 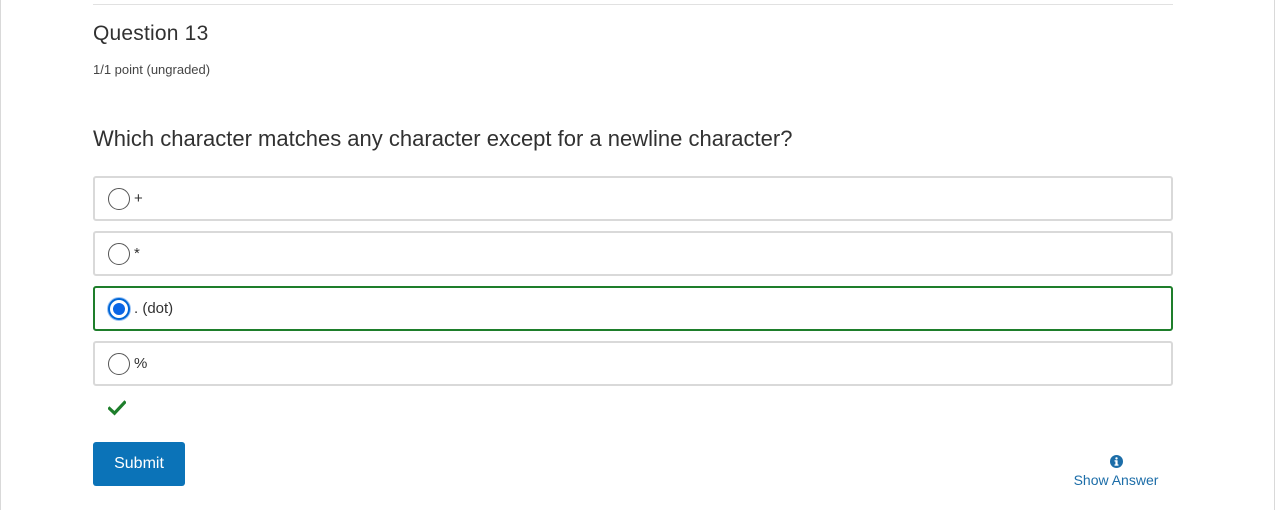 What do you see at coordinates (633, 198) in the screenshot?
I see `option-plus: +` at bounding box center [633, 198].